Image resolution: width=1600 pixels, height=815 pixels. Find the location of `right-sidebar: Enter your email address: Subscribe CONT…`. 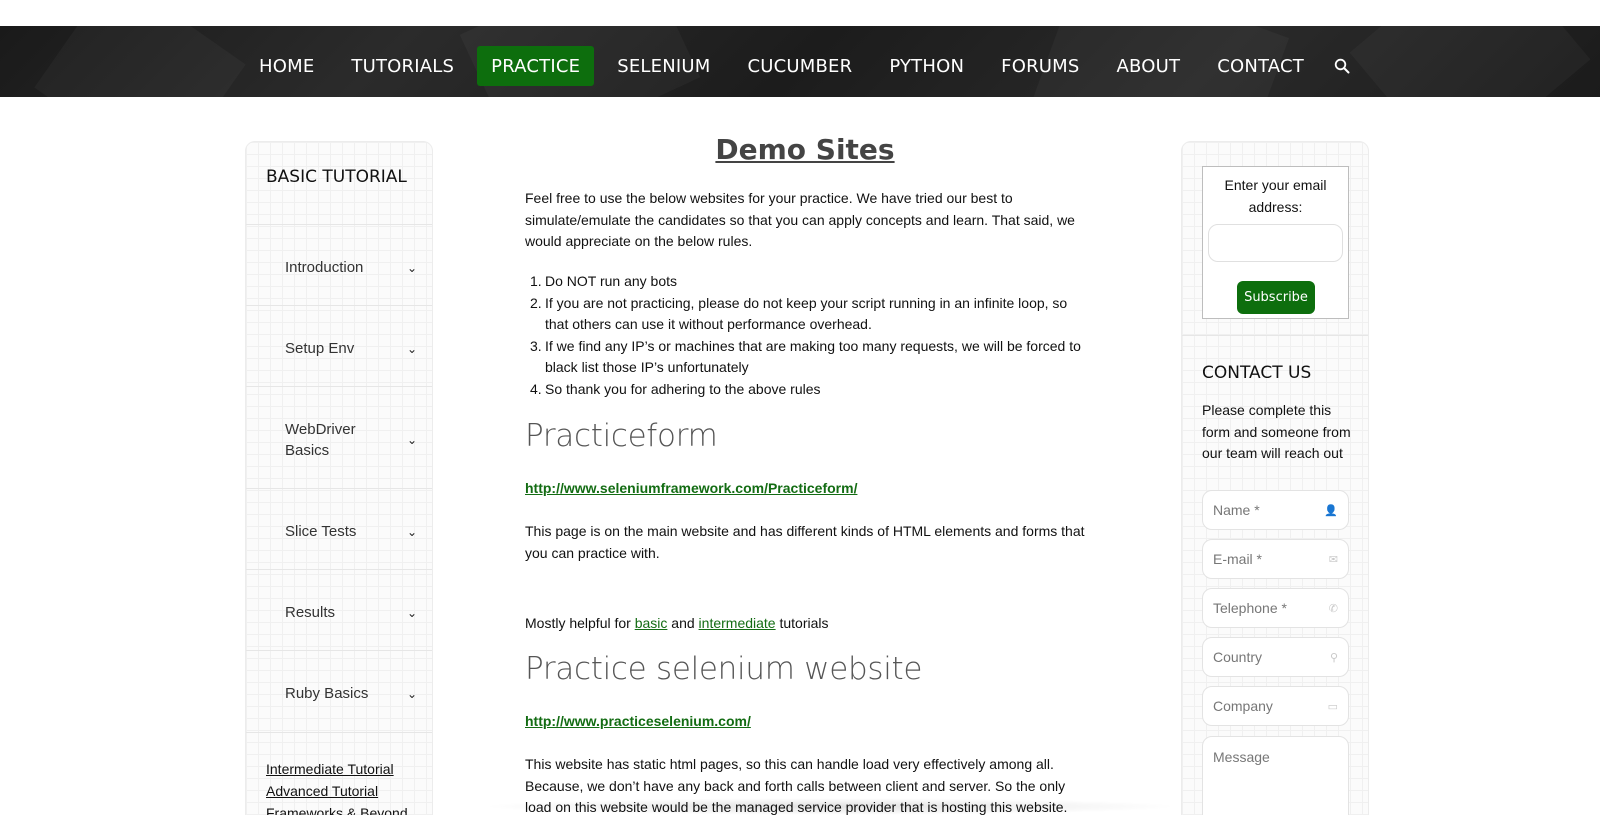

right-sidebar: Enter your email address: Subscribe CONT… is located at coordinates (1275, 478).